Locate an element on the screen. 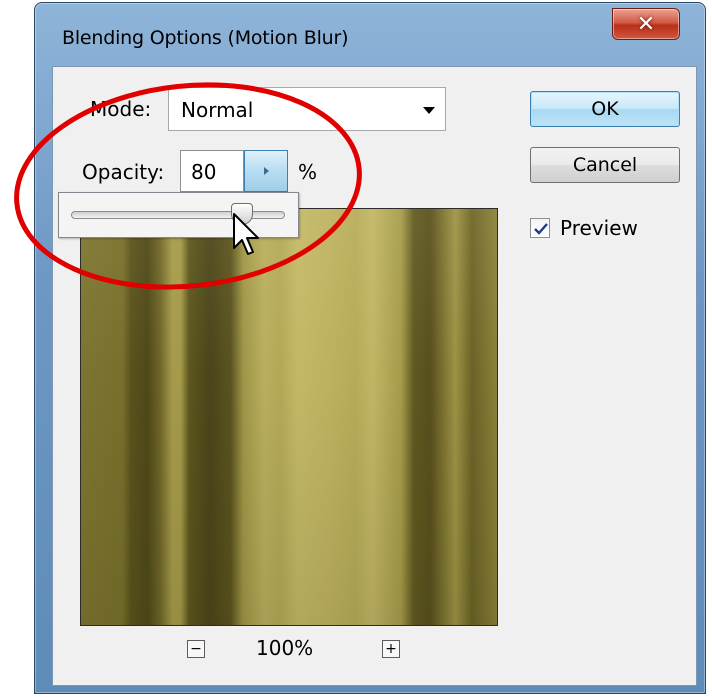  checkmark-icon is located at coordinates (541, 229).